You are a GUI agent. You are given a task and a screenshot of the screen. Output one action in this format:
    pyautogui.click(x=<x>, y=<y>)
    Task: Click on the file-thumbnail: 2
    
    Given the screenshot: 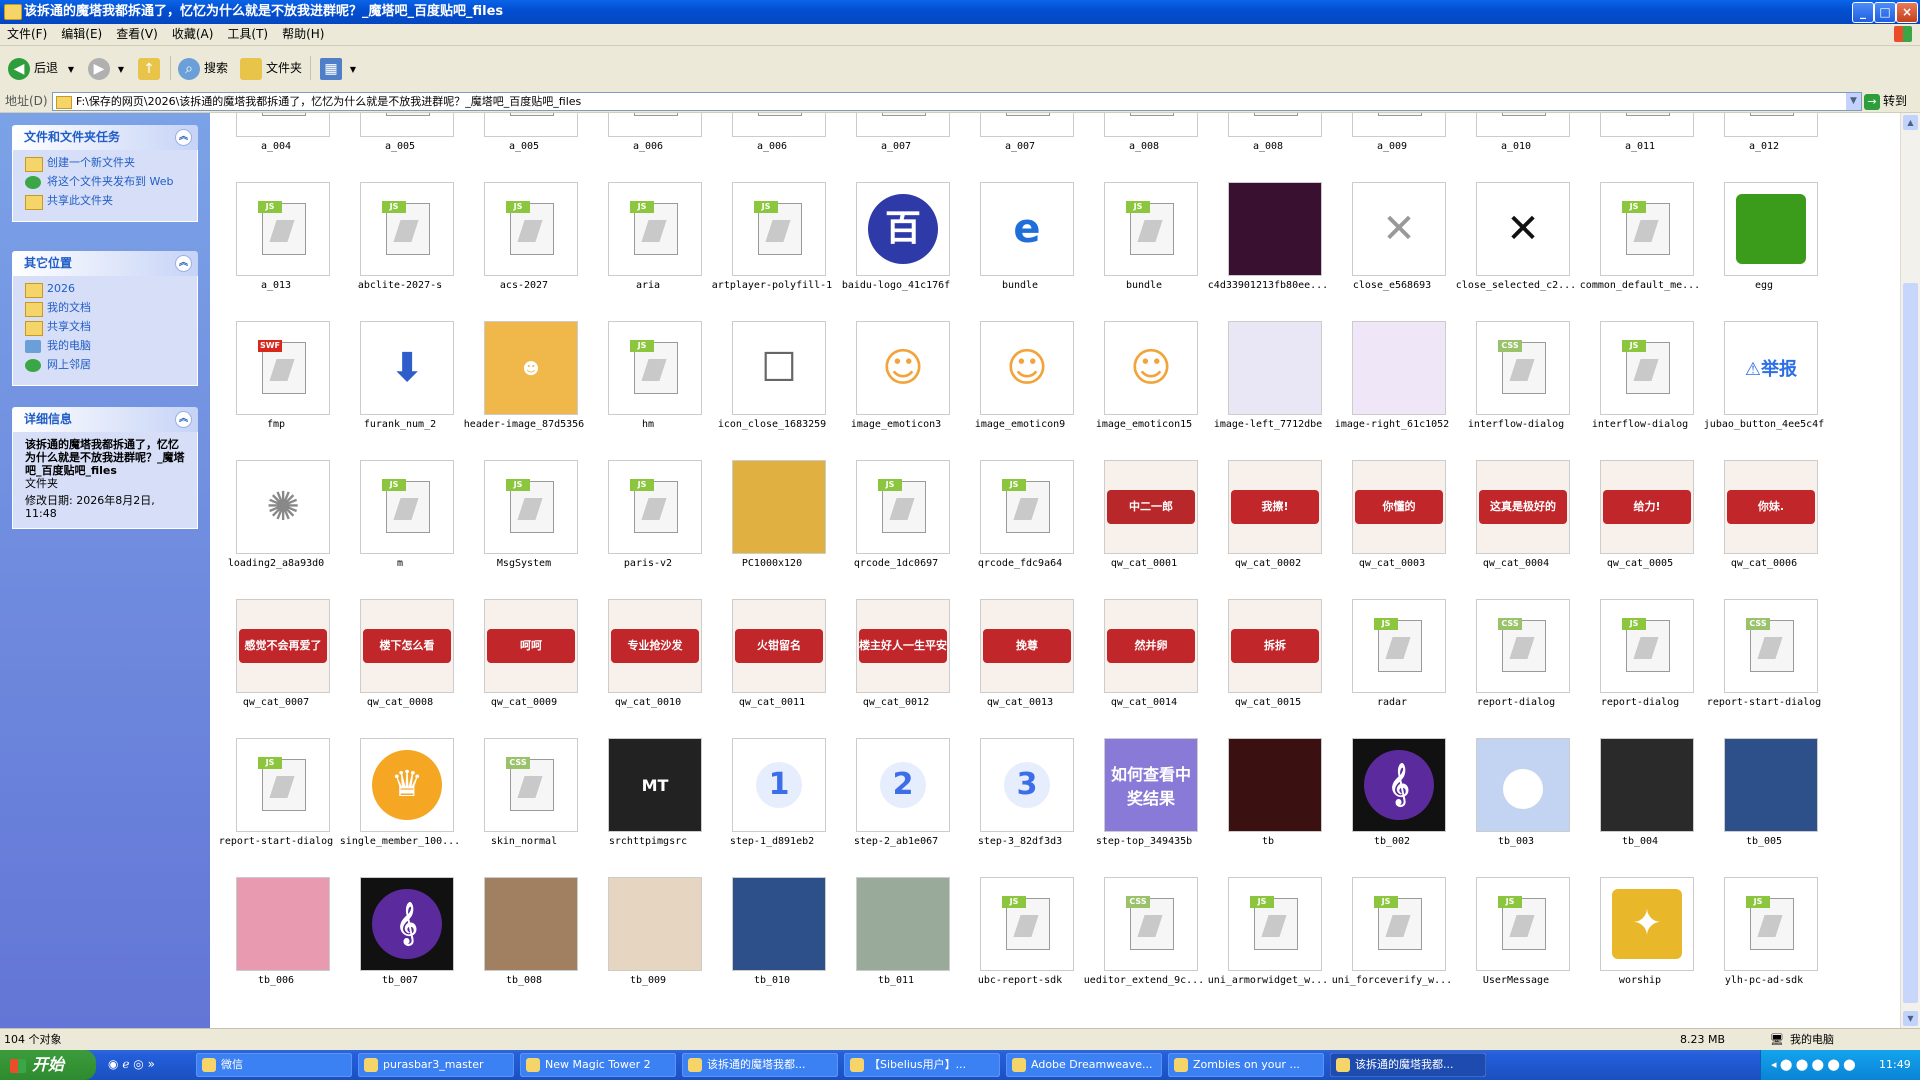 What is the action you would take?
    pyautogui.click(x=903, y=785)
    